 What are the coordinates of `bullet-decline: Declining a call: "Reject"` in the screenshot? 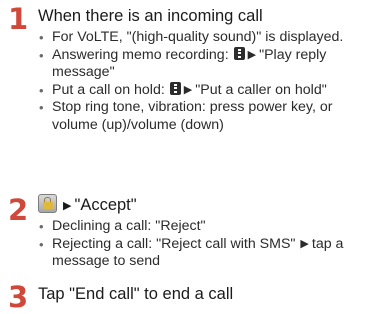 It's located at (203, 227).